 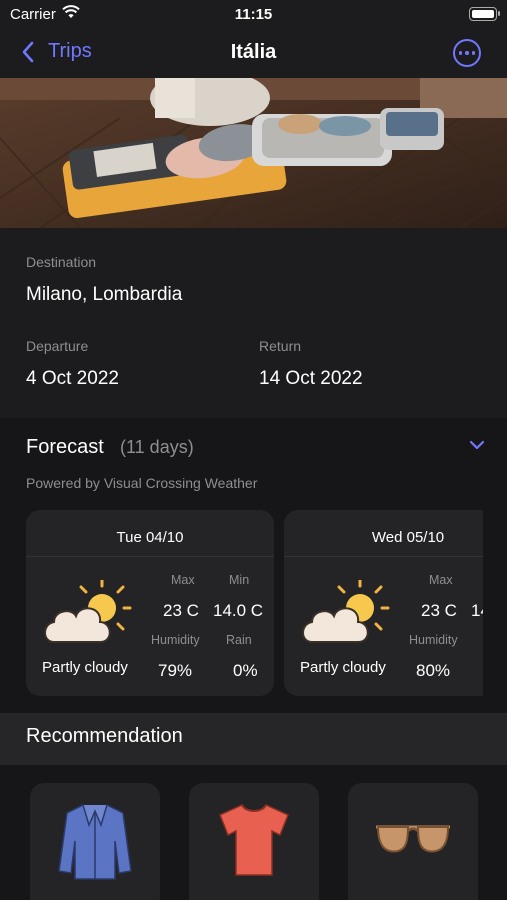 I want to click on jacket-icon, so click(x=95, y=842).